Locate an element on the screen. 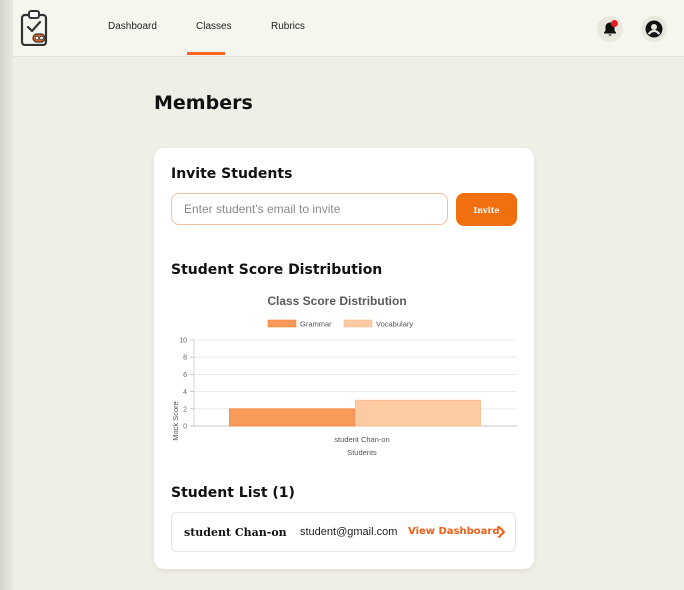 Image resolution: width=684 pixels, height=590 pixels. page-title: Members is located at coordinates (203, 103).